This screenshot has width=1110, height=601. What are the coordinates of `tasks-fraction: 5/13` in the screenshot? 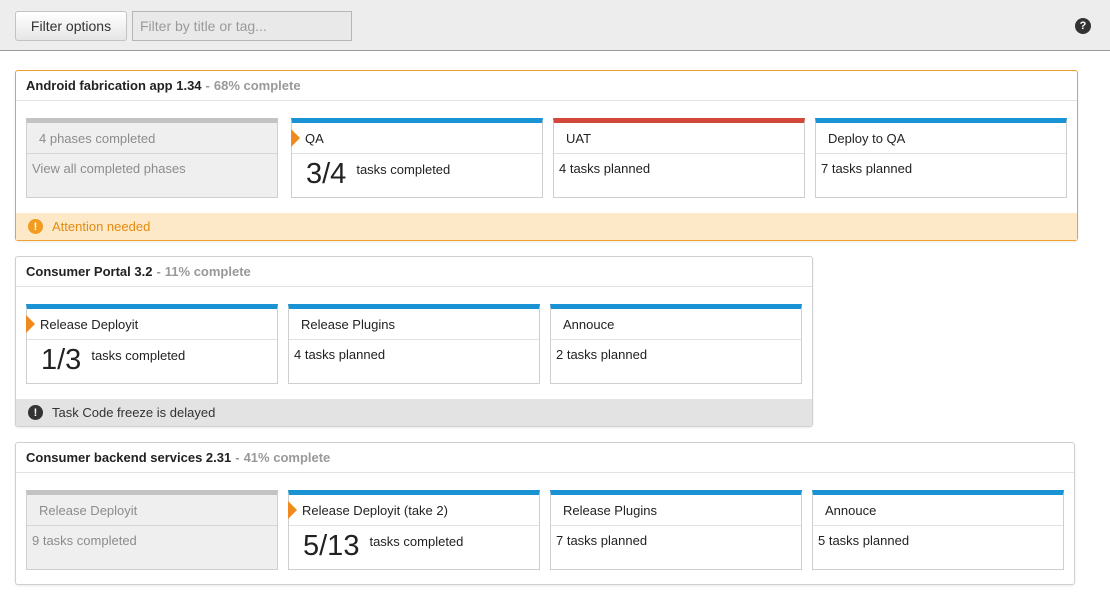 It's located at (331, 546).